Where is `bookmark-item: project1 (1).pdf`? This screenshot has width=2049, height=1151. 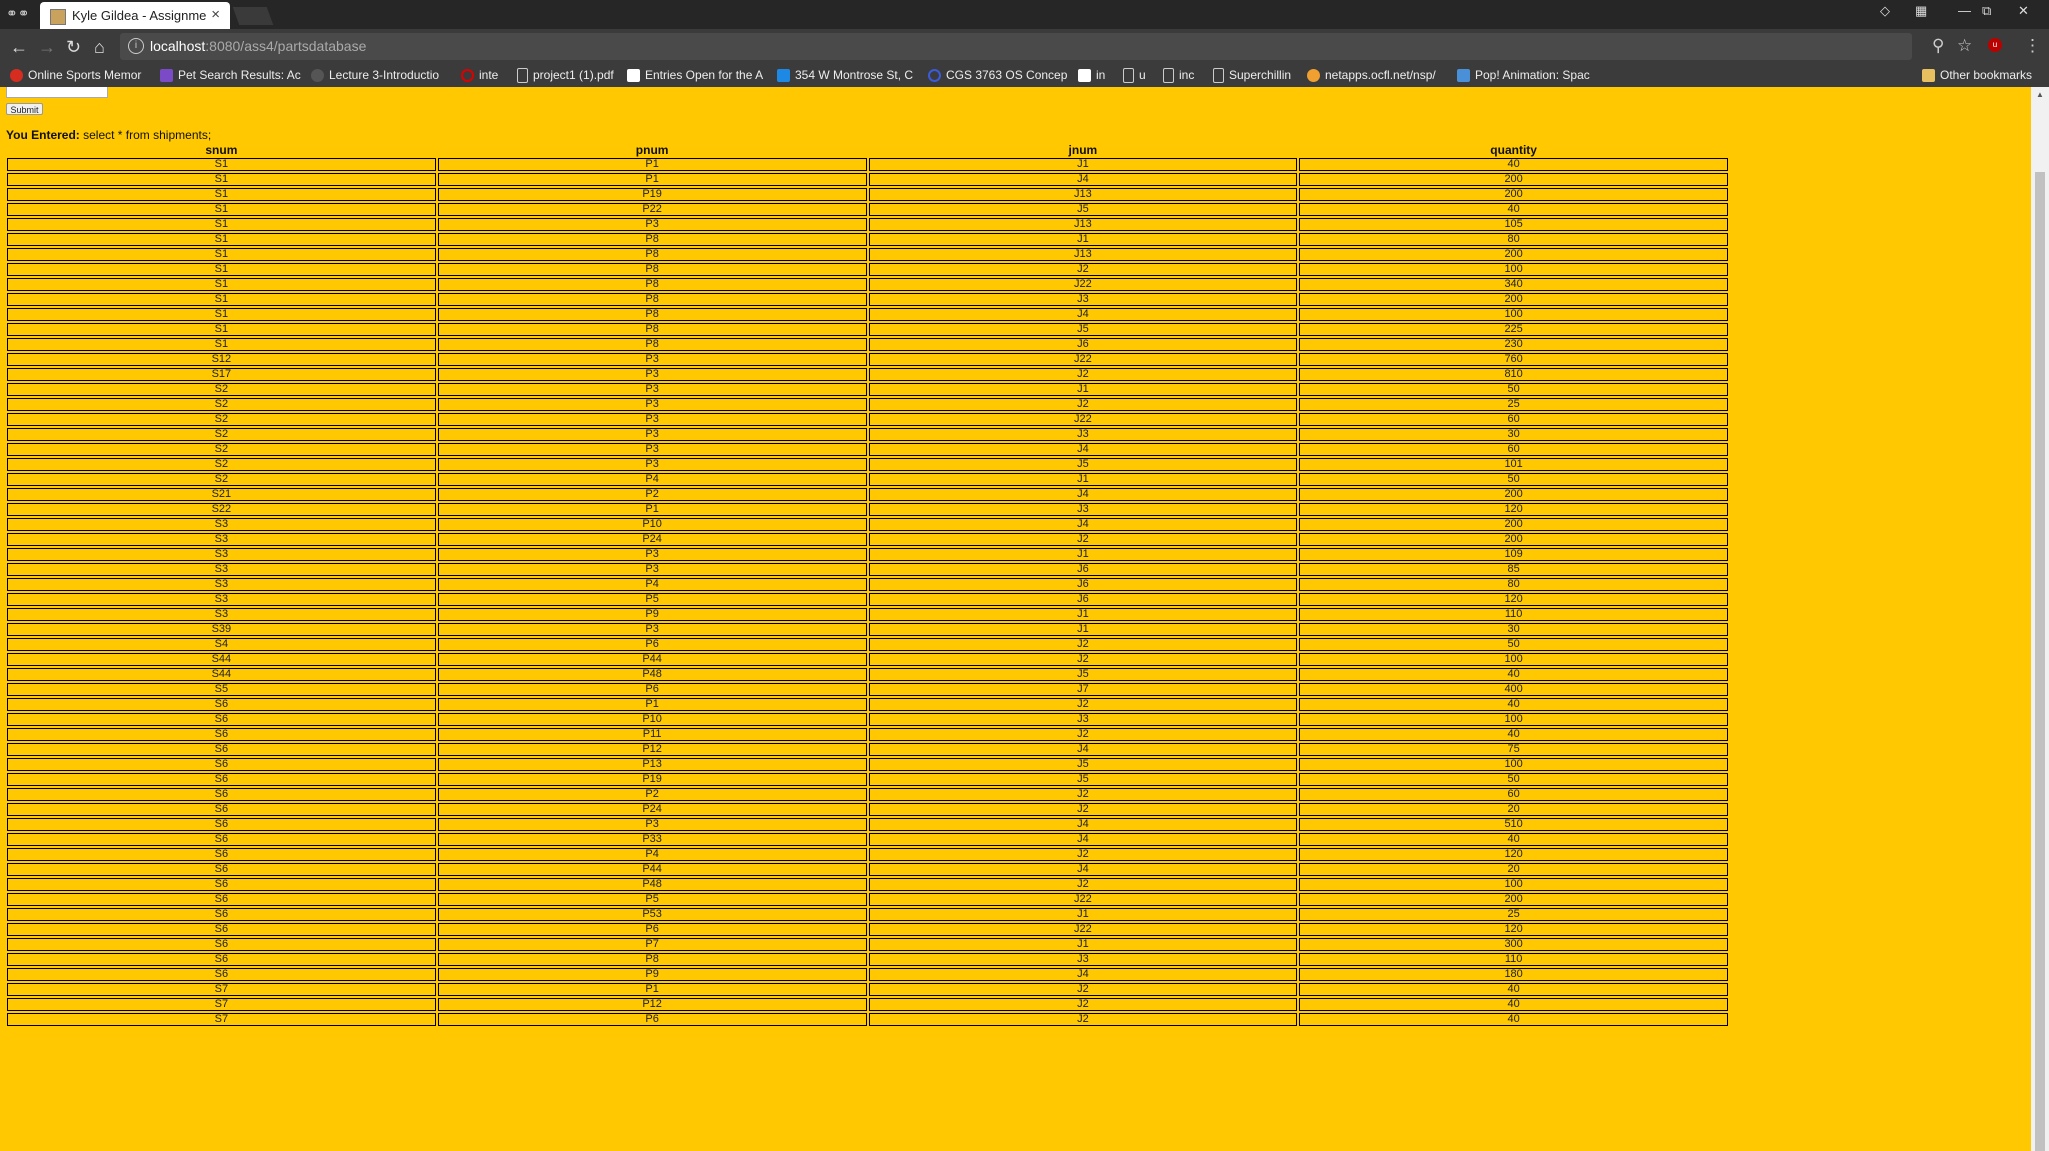
bookmark-item: project1 (1).pdf is located at coordinates (565, 76).